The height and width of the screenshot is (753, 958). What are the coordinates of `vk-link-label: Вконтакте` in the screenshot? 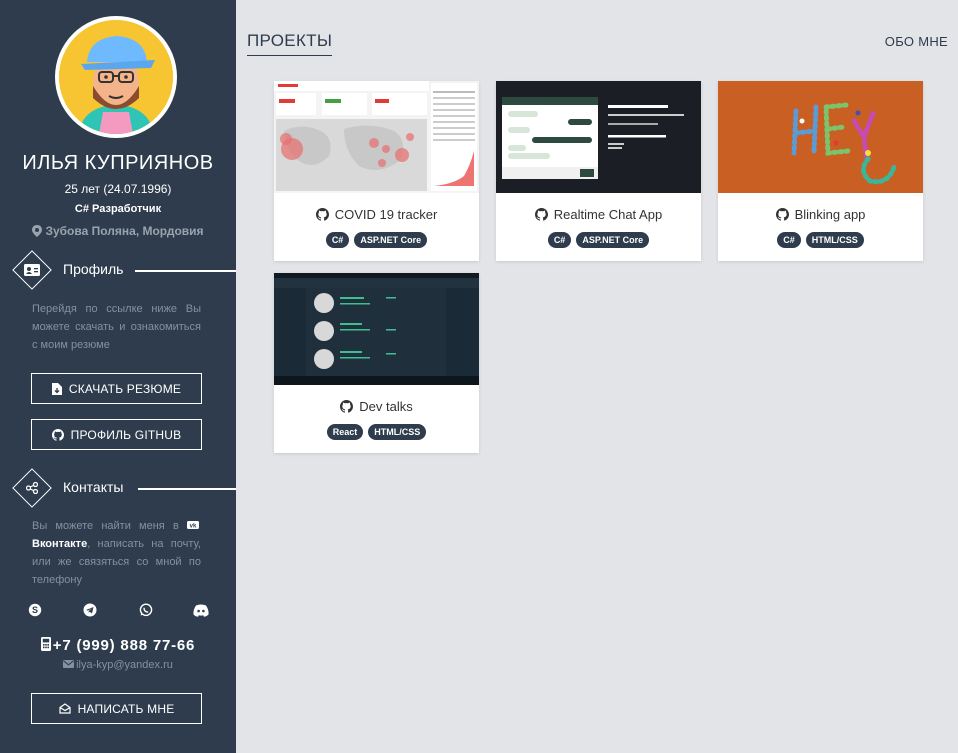 It's located at (60, 544).